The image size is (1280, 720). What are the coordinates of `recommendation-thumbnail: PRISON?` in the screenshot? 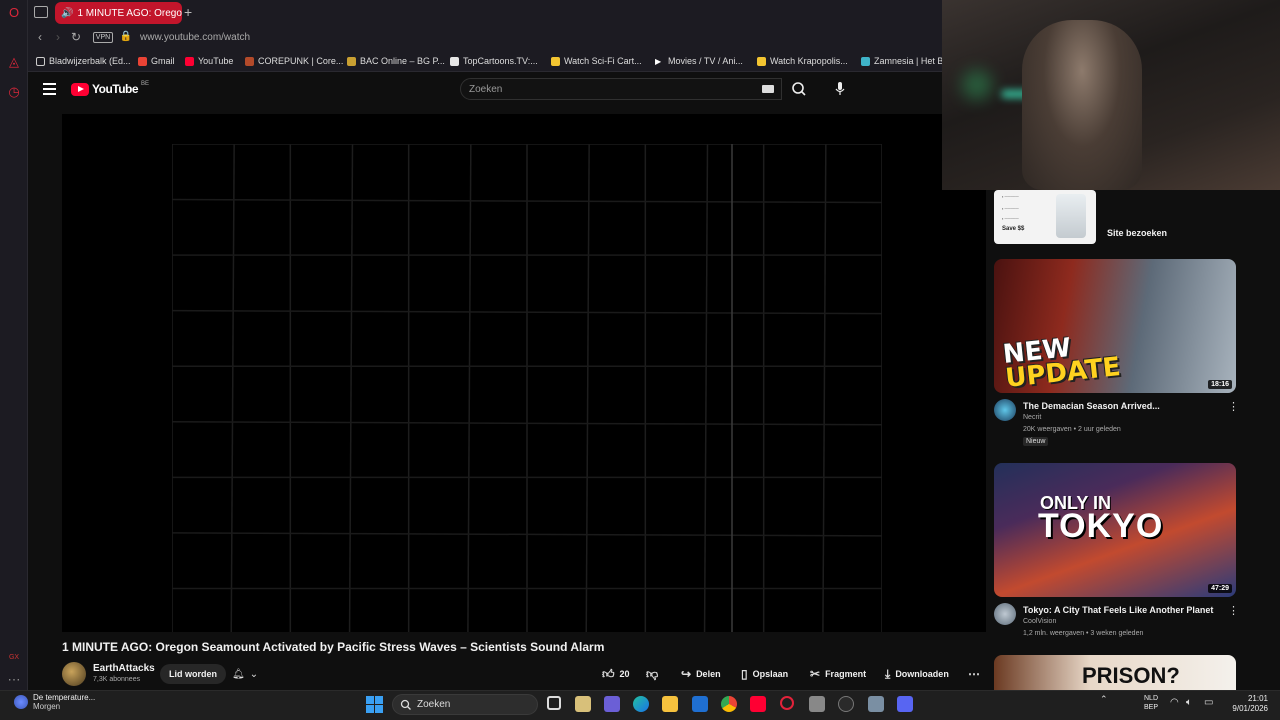 It's located at (1115, 672).